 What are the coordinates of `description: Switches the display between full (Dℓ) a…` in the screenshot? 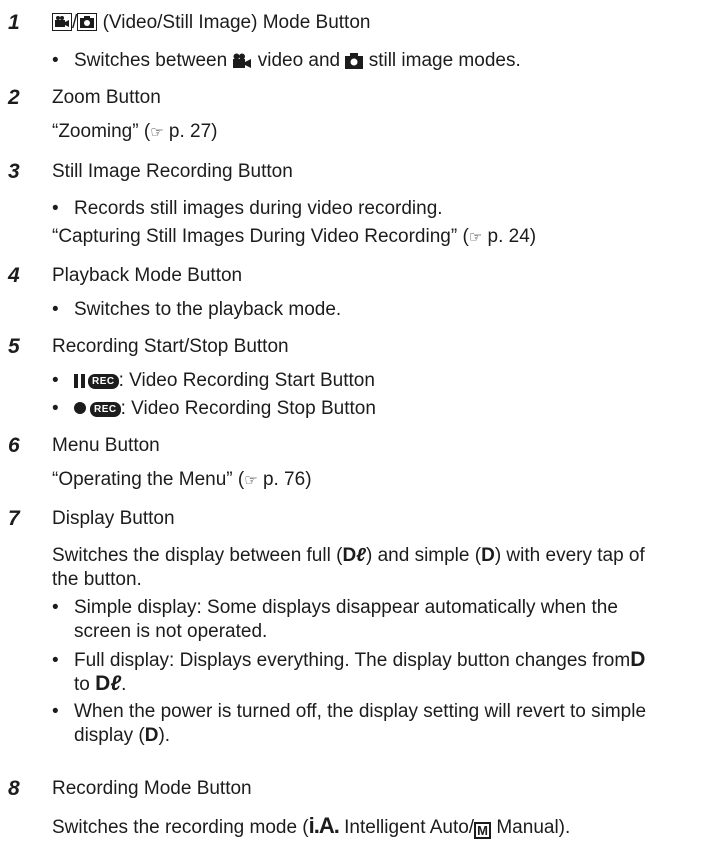 It's located at (348, 555).